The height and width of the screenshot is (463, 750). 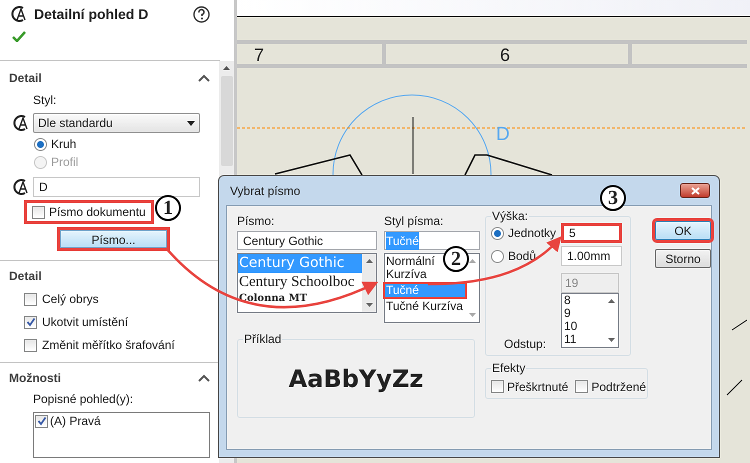 I want to click on dialog-button: OK, so click(x=683, y=230).